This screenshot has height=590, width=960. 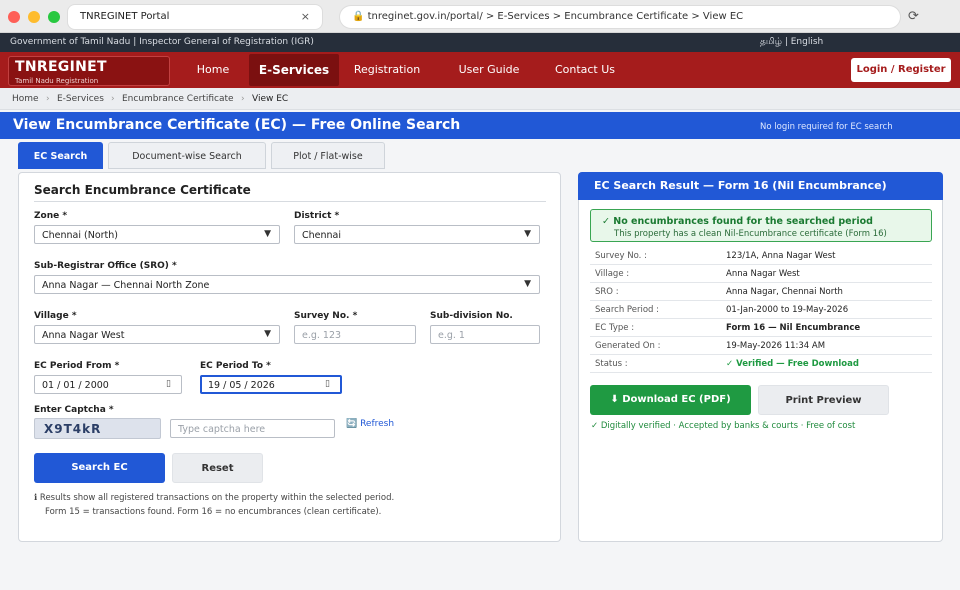 I want to click on breadcrumb-home: Home, so click(x=25, y=99).